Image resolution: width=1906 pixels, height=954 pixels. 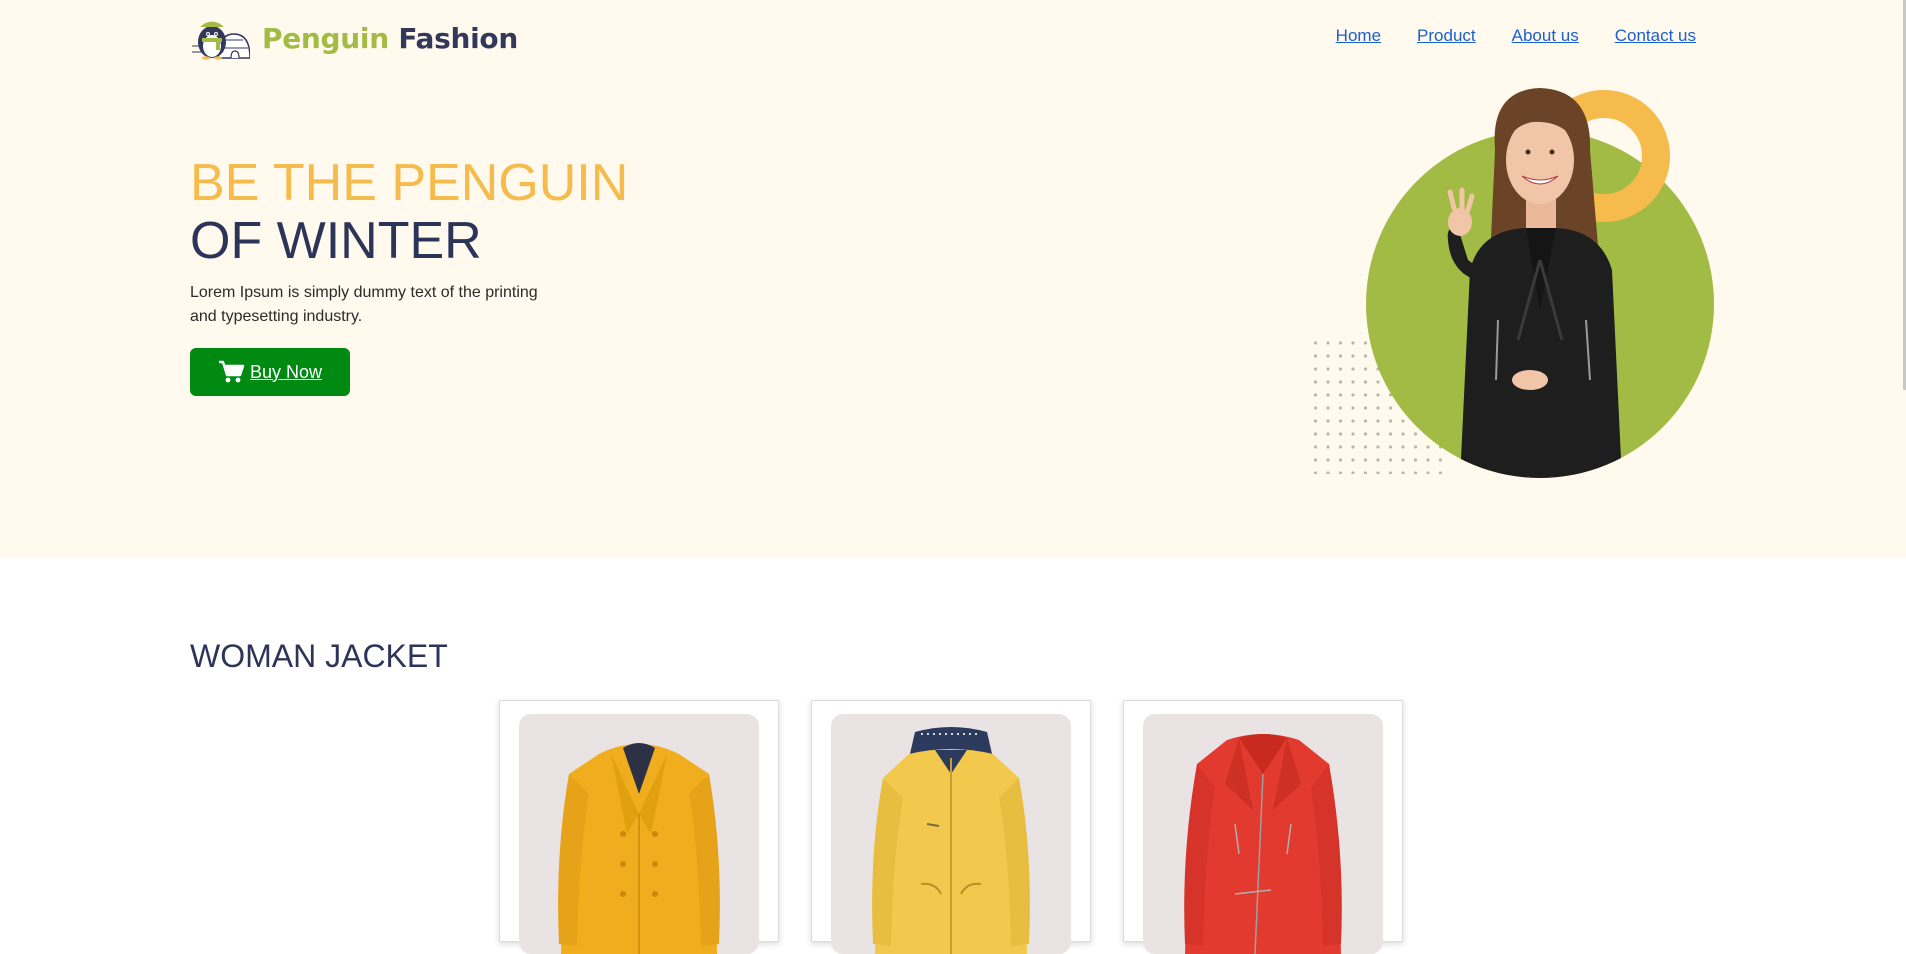 I want to click on red-leather-jacket-image, so click(x=1263, y=844).